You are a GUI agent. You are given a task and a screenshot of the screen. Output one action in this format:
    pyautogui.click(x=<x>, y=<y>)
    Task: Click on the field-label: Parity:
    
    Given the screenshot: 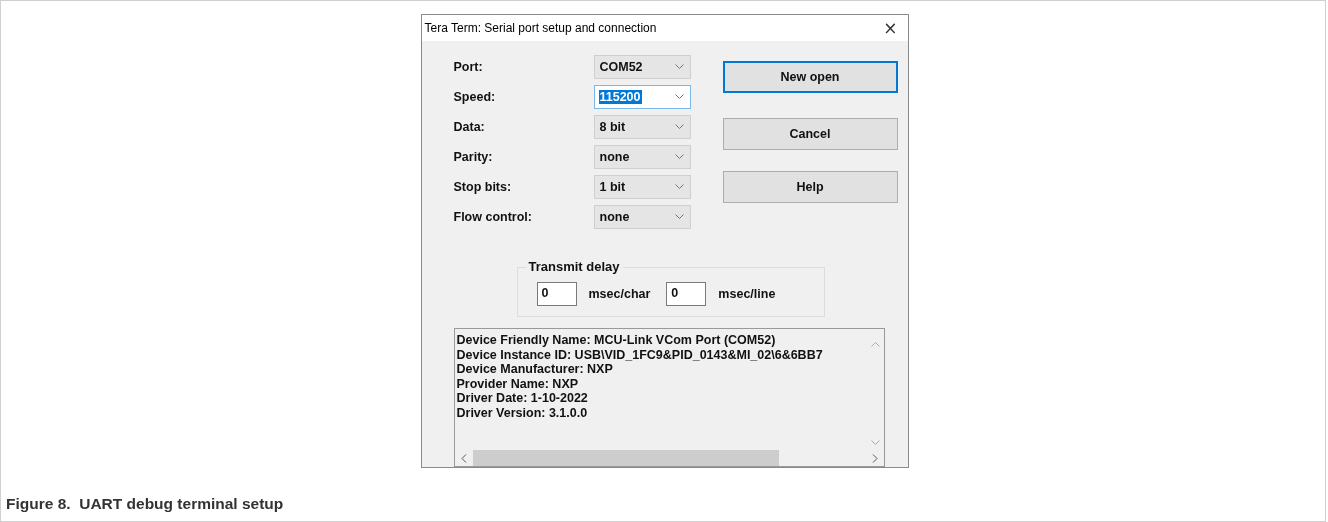 What is the action you would take?
    pyautogui.click(x=473, y=157)
    